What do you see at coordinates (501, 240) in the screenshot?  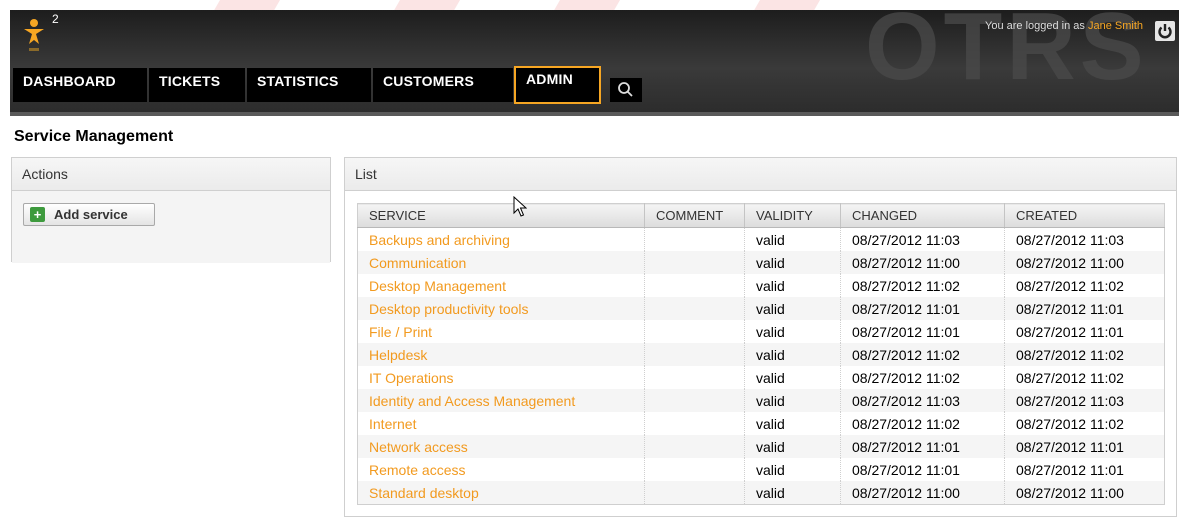 I see `service-link: Backups and archiving` at bounding box center [501, 240].